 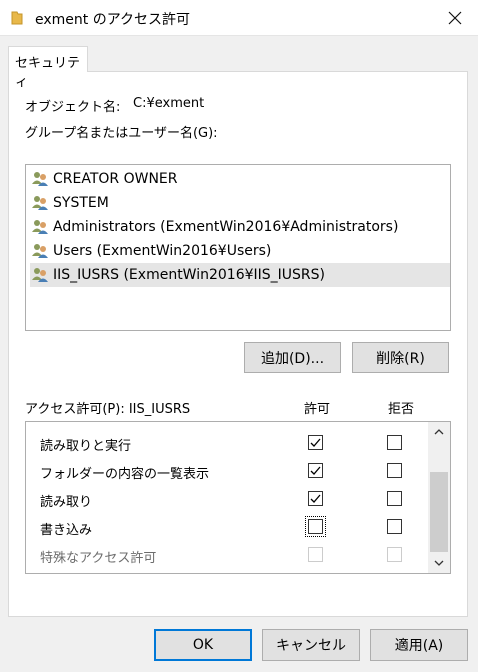 What do you see at coordinates (86, 446) in the screenshot?
I see `permission-name: 読み取りと実行` at bounding box center [86, 446].